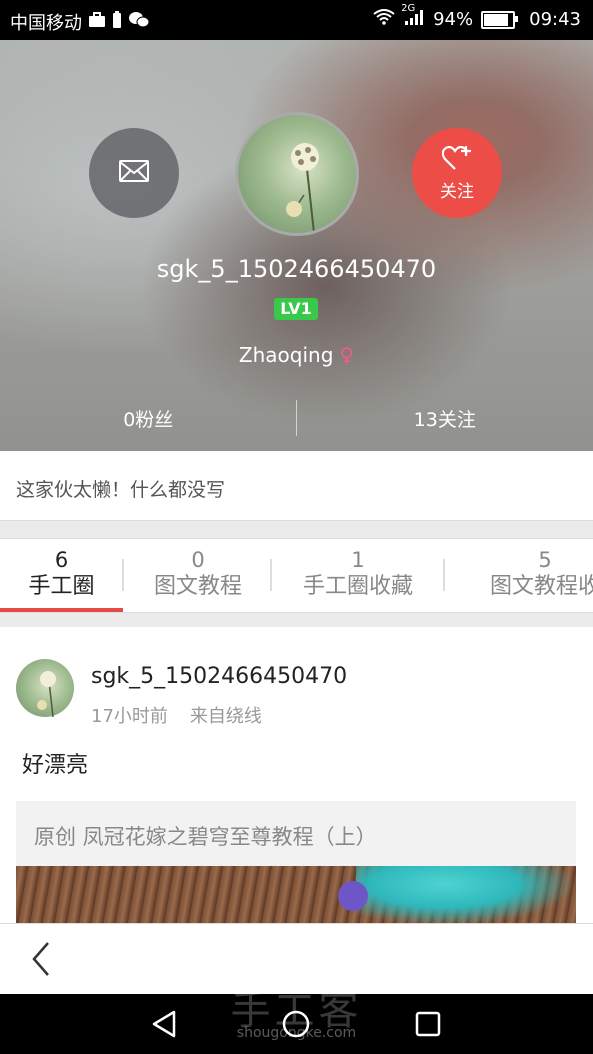 The image size is (593, 1054). I want to click on profile-avatar, so click(297, 174).